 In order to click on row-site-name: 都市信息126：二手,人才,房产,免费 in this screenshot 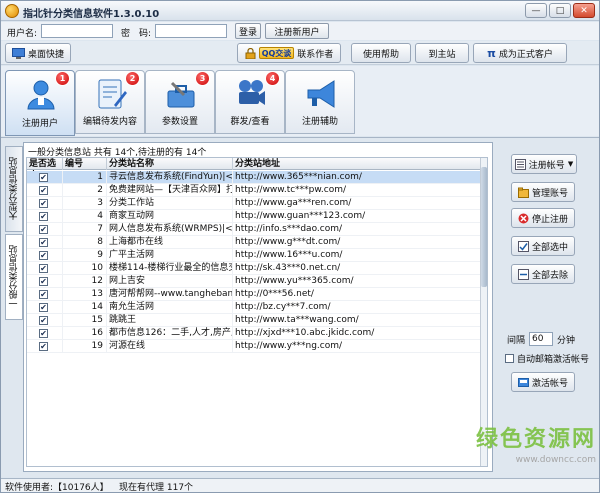, I will do `click(170, 333)`.